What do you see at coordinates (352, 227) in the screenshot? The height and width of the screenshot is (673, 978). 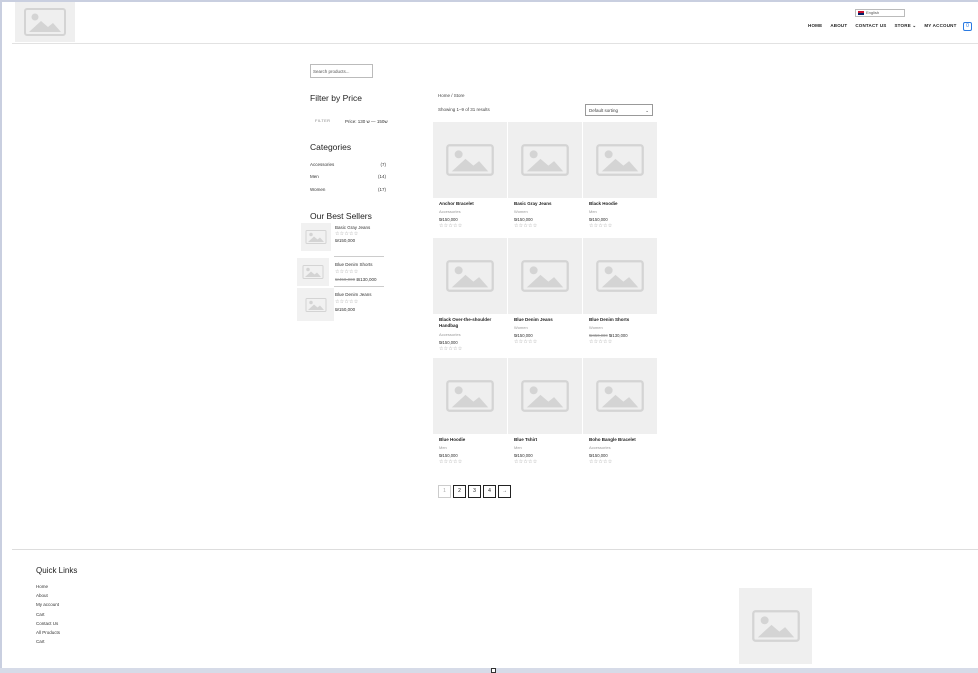 I see `best-seller-name: Basic Gray Jeans` at bounding box center [352, 227].